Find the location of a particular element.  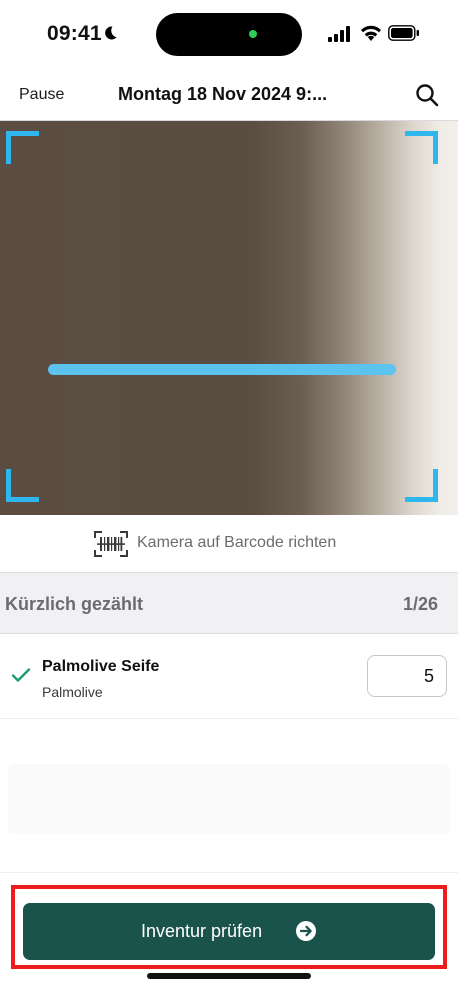

arrow-right-circle-icon is located at coordinates (306, 931).